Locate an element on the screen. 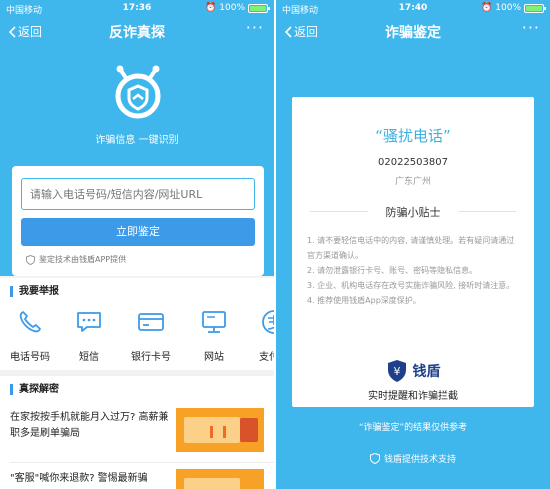 The height and width of the screenshot is (489, 550). check-now-button: 立即鉴定 is located at coordinates (138, 232).